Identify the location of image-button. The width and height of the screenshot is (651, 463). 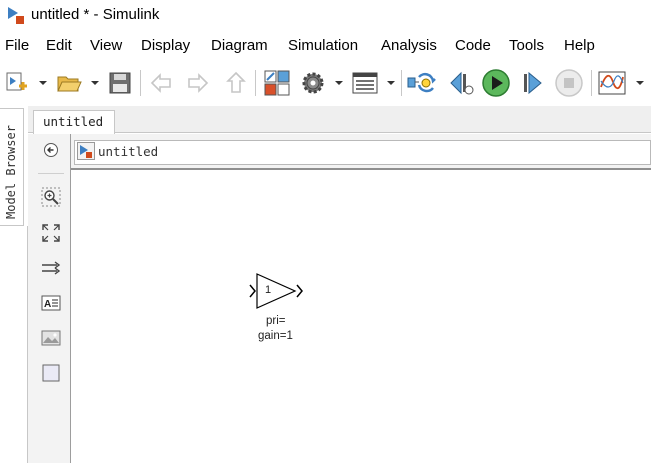
(51, 338).